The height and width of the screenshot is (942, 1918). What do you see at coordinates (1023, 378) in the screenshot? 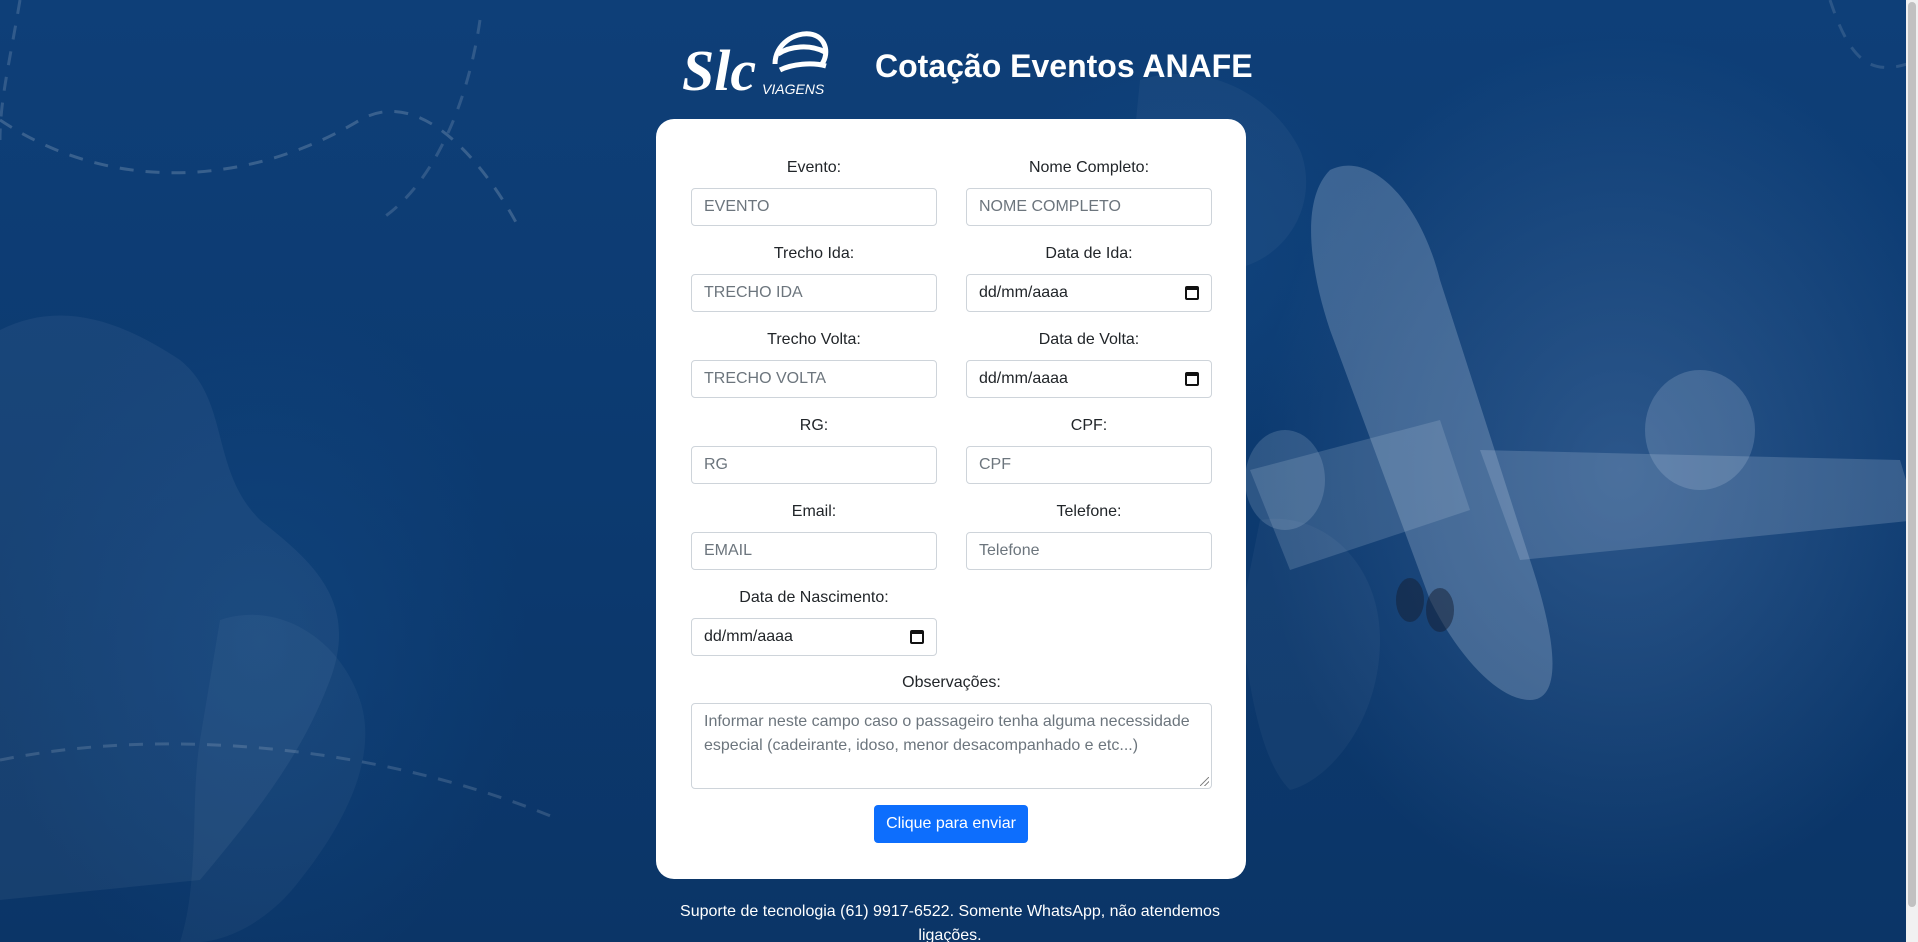
I see `data-volta-value: dd/mm/aaaa` at bounding box center [1023, 378].